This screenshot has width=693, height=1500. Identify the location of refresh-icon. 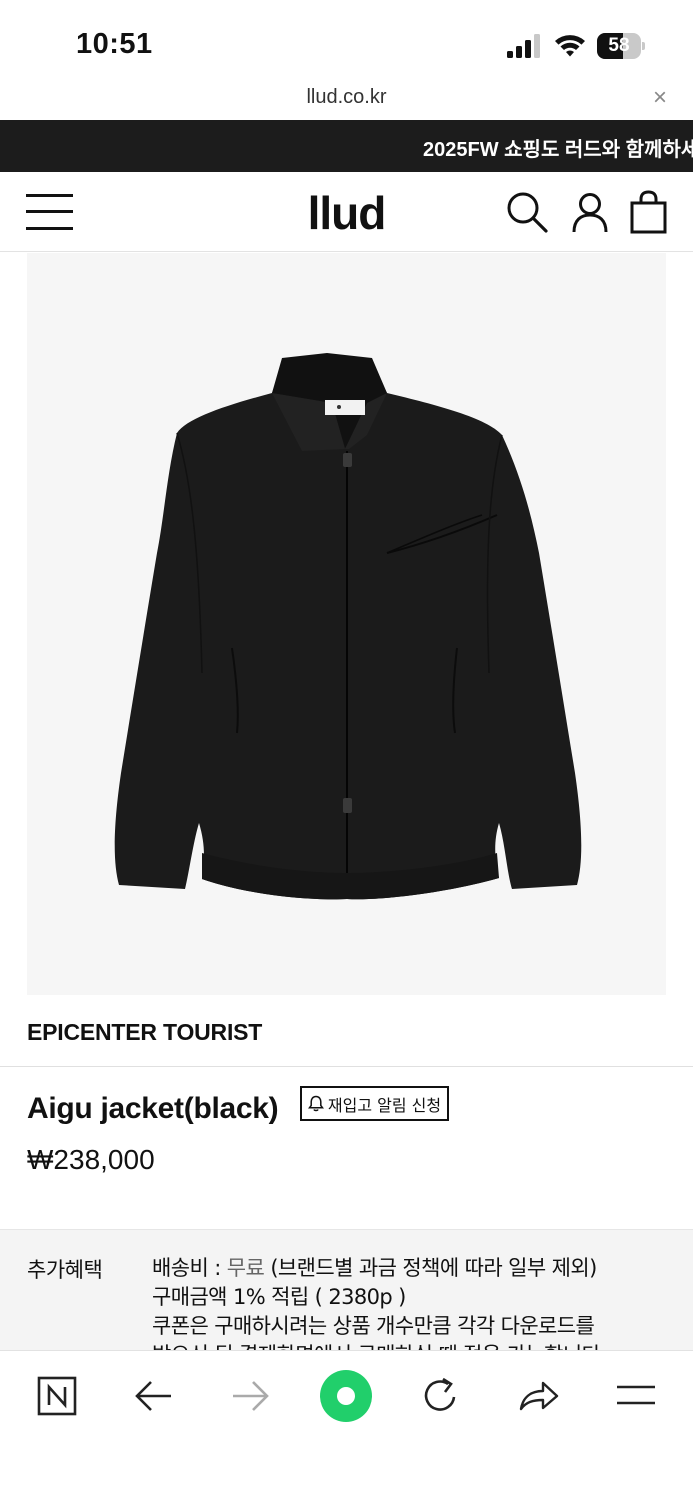
(441, 1396).